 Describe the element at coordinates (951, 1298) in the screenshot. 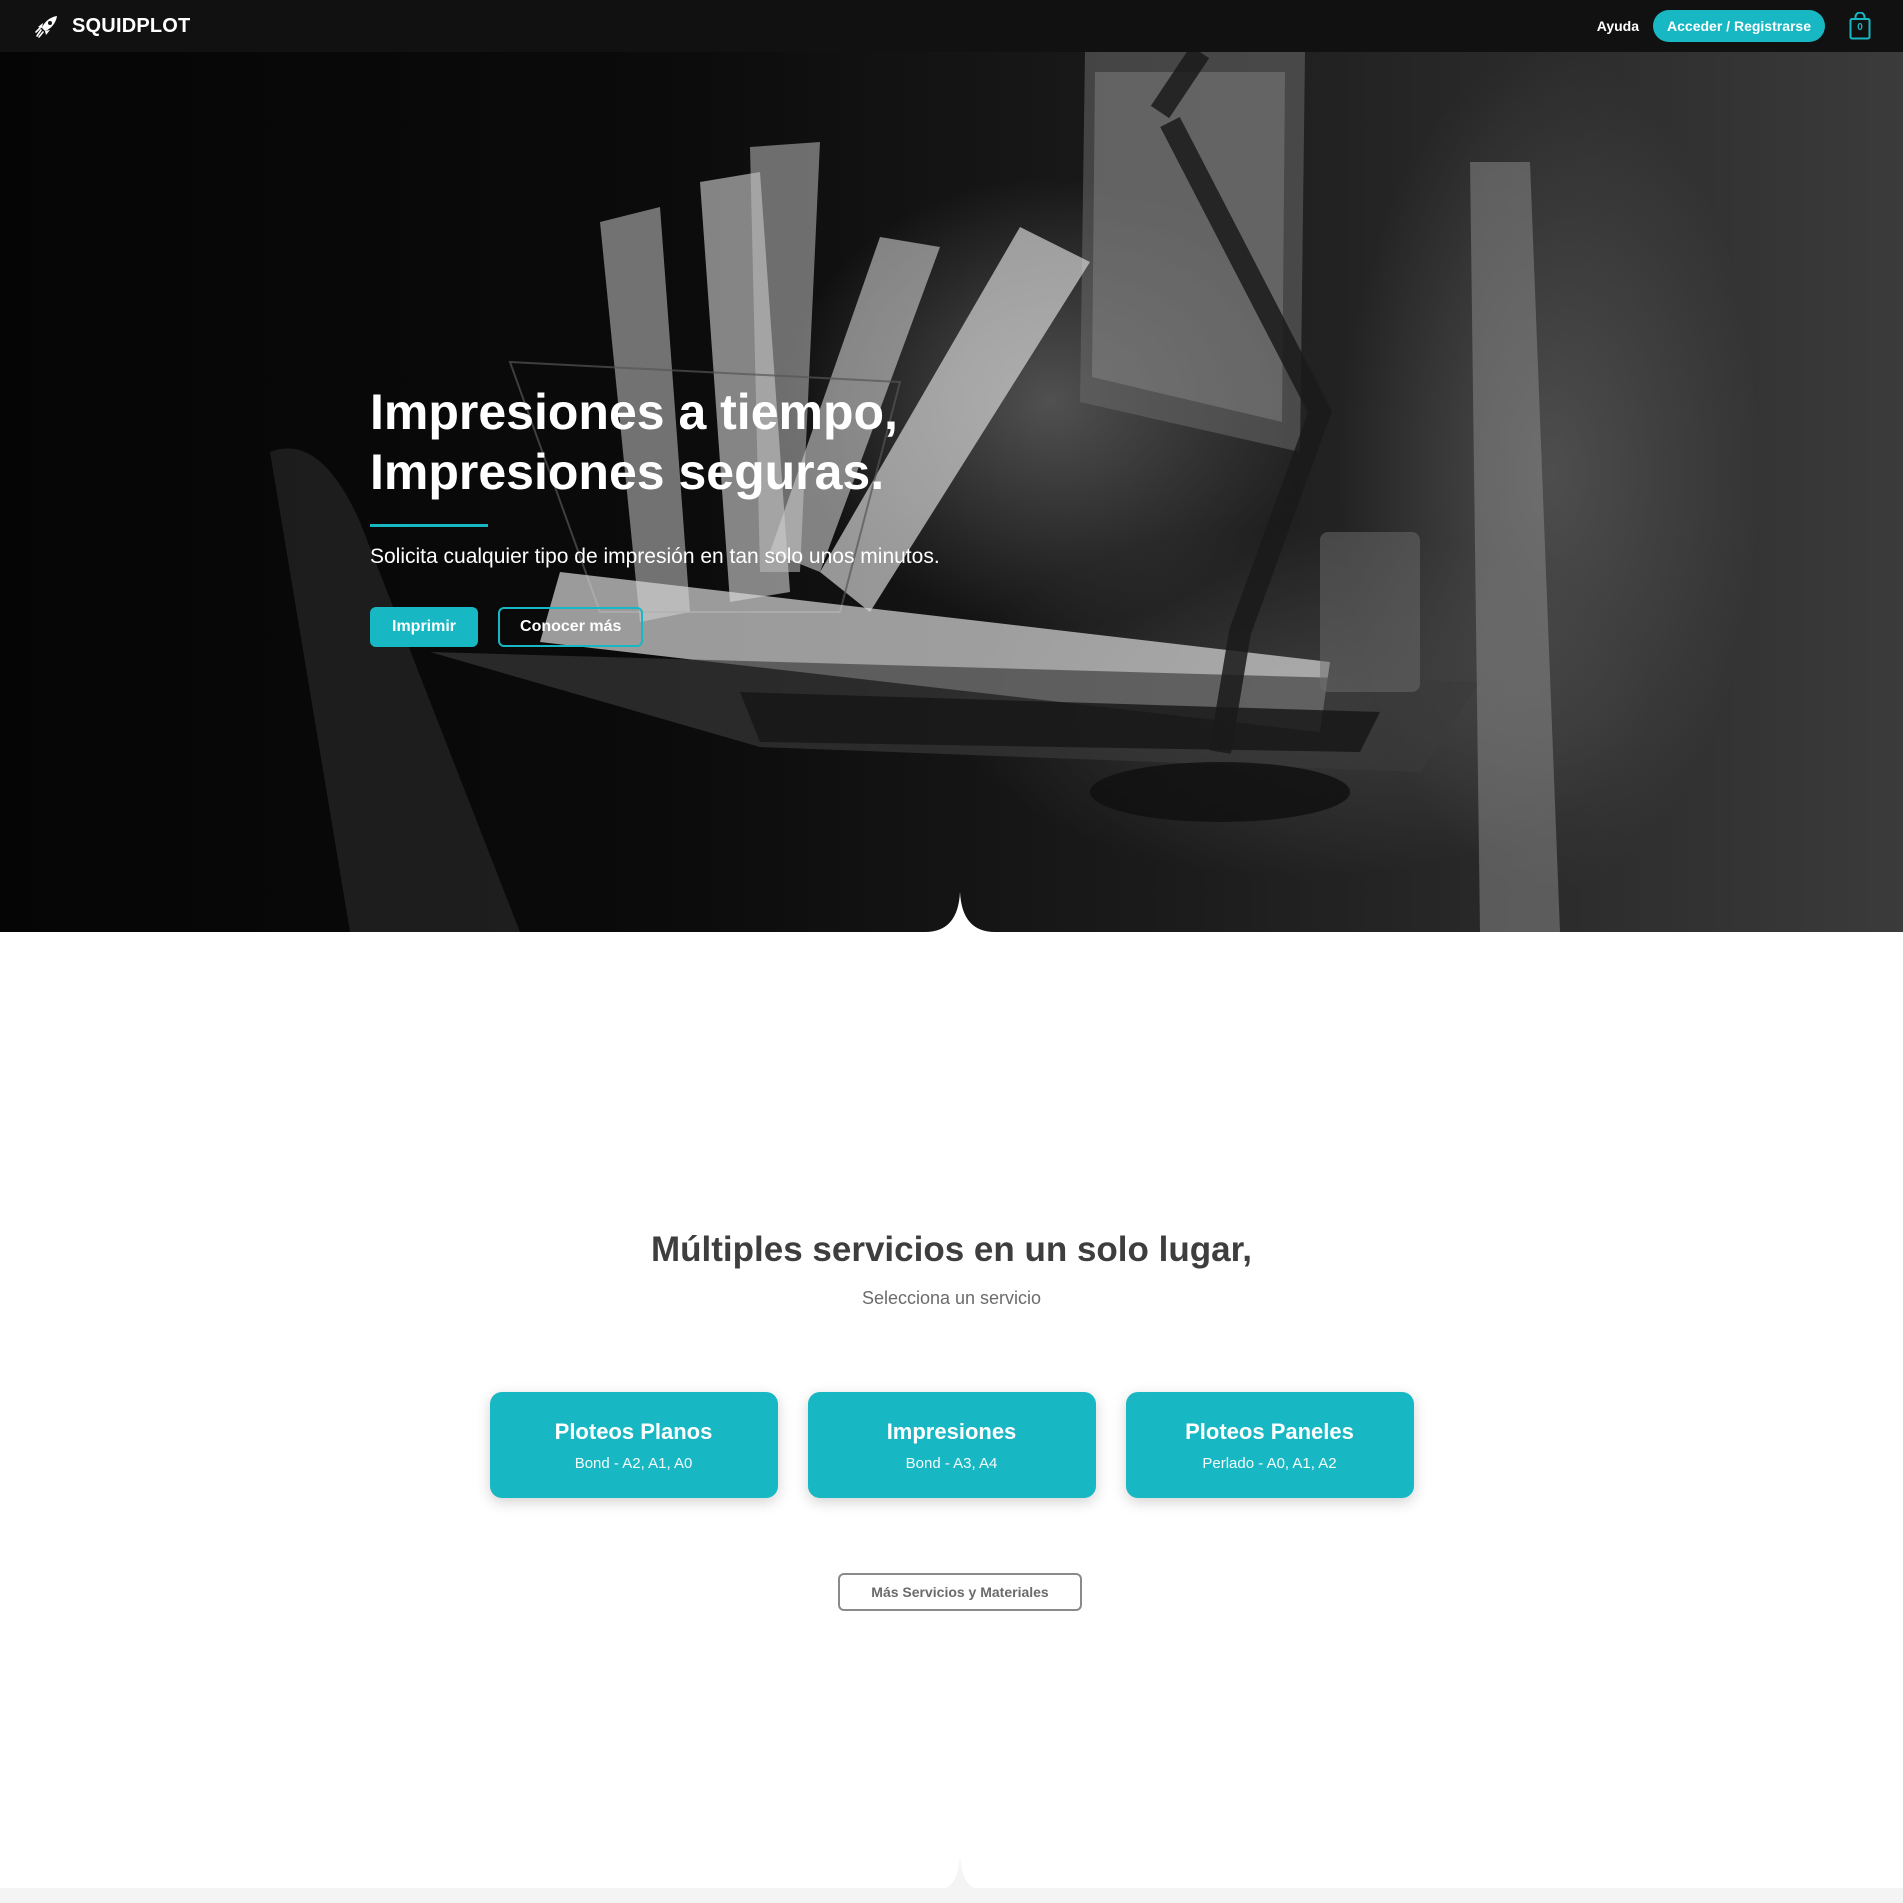

I see `services-subtitle: Selecciona un servicio` at that location.